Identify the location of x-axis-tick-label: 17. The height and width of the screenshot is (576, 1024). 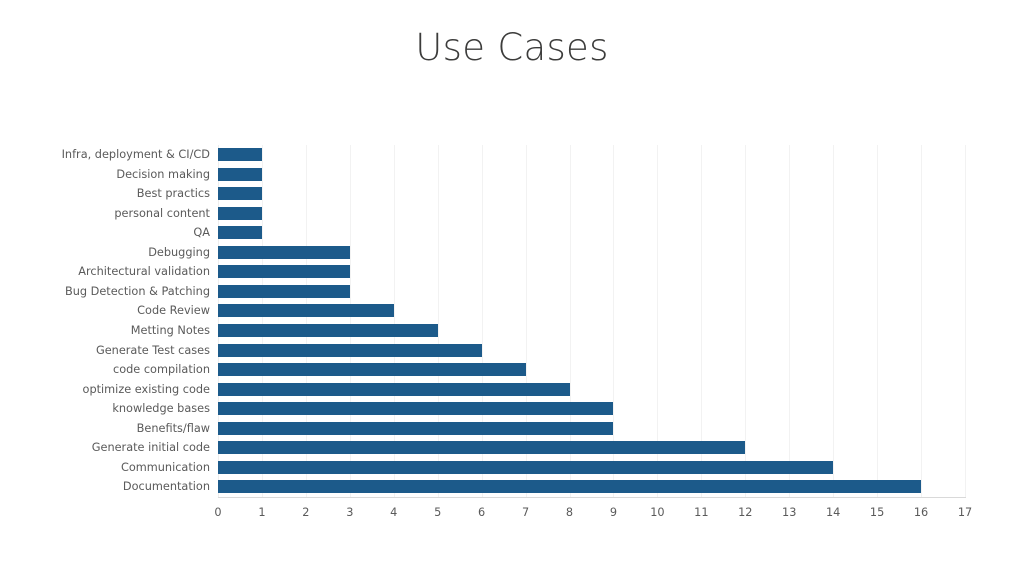
(965, 512).